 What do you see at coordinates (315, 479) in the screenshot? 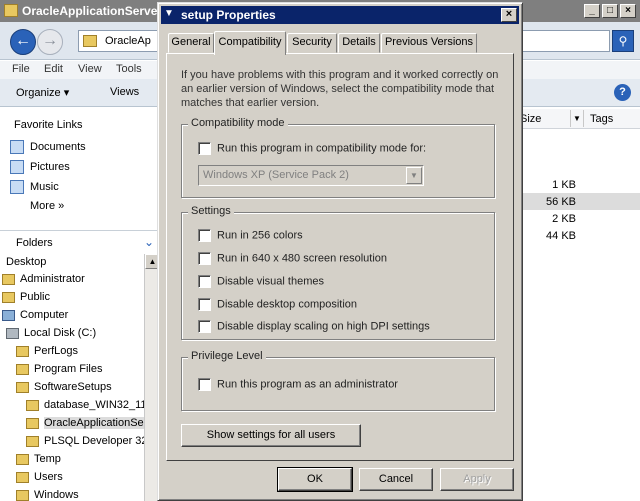
I see `ok-button: OK` at bounding box center [315, 479].